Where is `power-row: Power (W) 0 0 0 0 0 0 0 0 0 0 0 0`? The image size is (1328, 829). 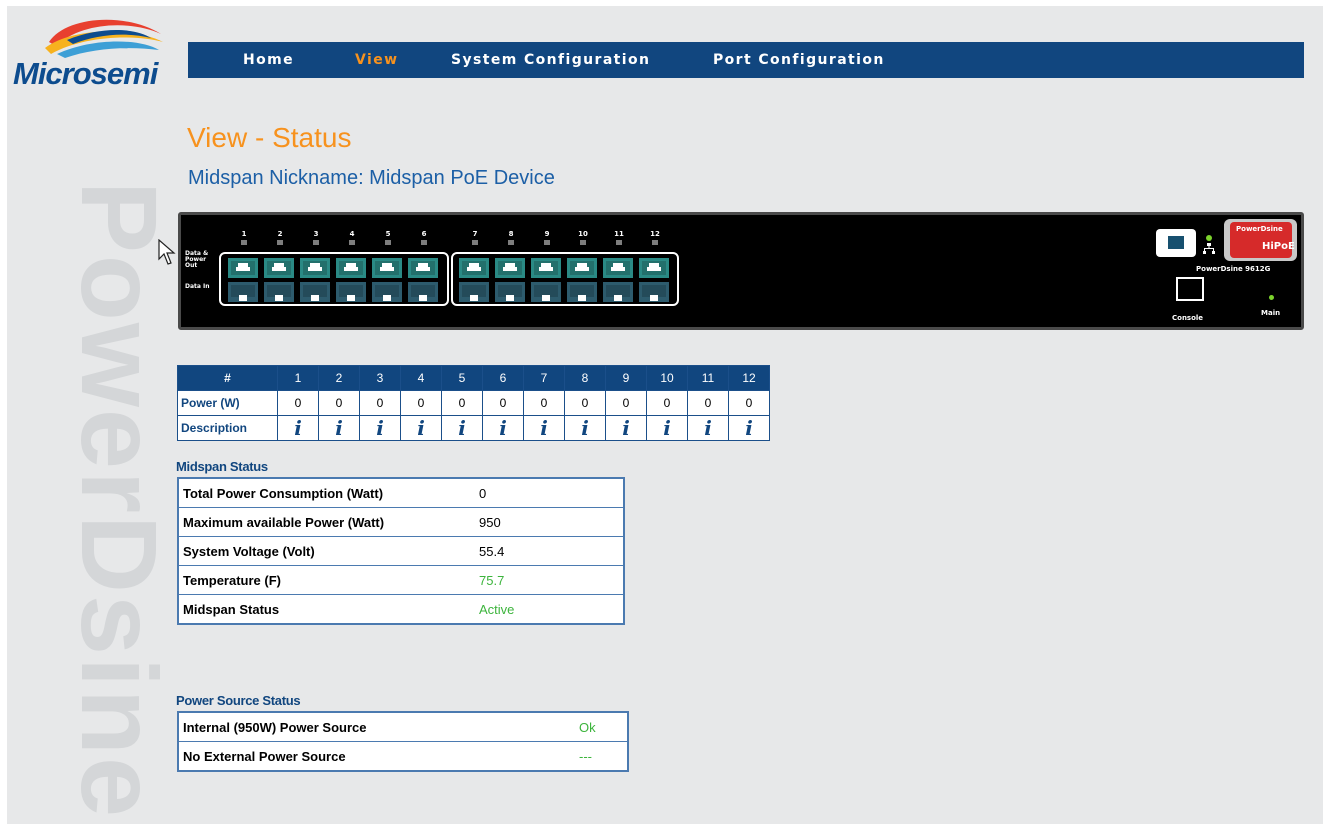 power-row: Power (W) 0 0 0 0 0 0 0 0 0 0 0 0 is located at coordinates (473, 403).